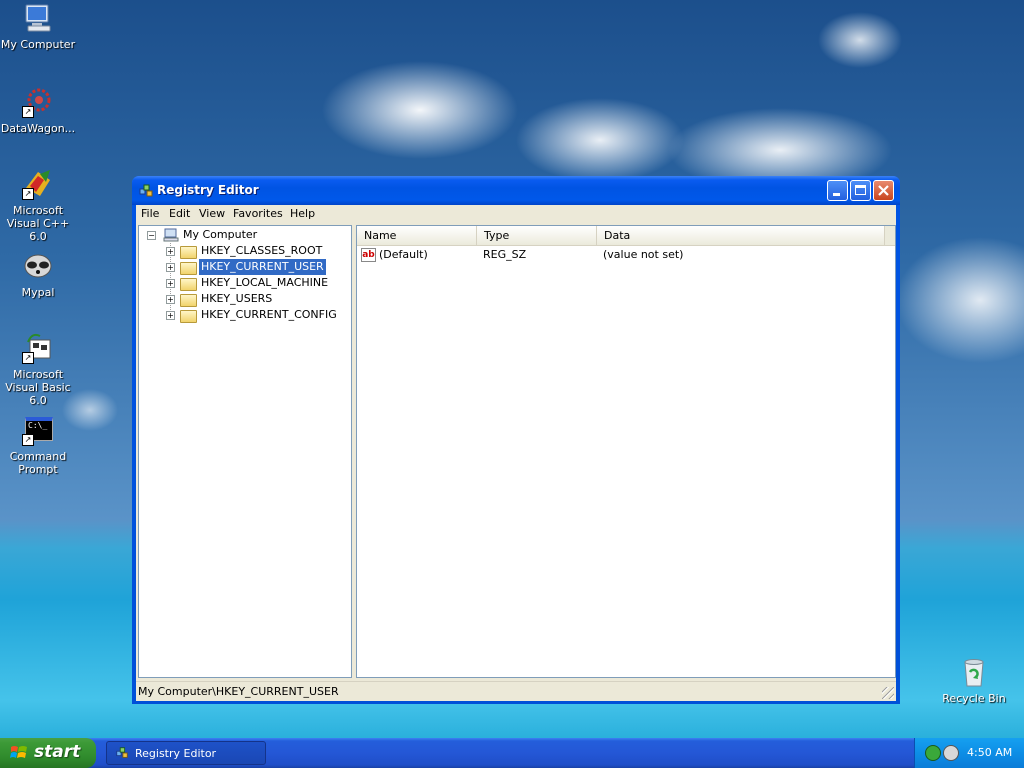 The height and width of the screenshot is (768, 1024). I want to click on tree-label: HKEY_LOCAL_MACHINE, so click(265, 282).